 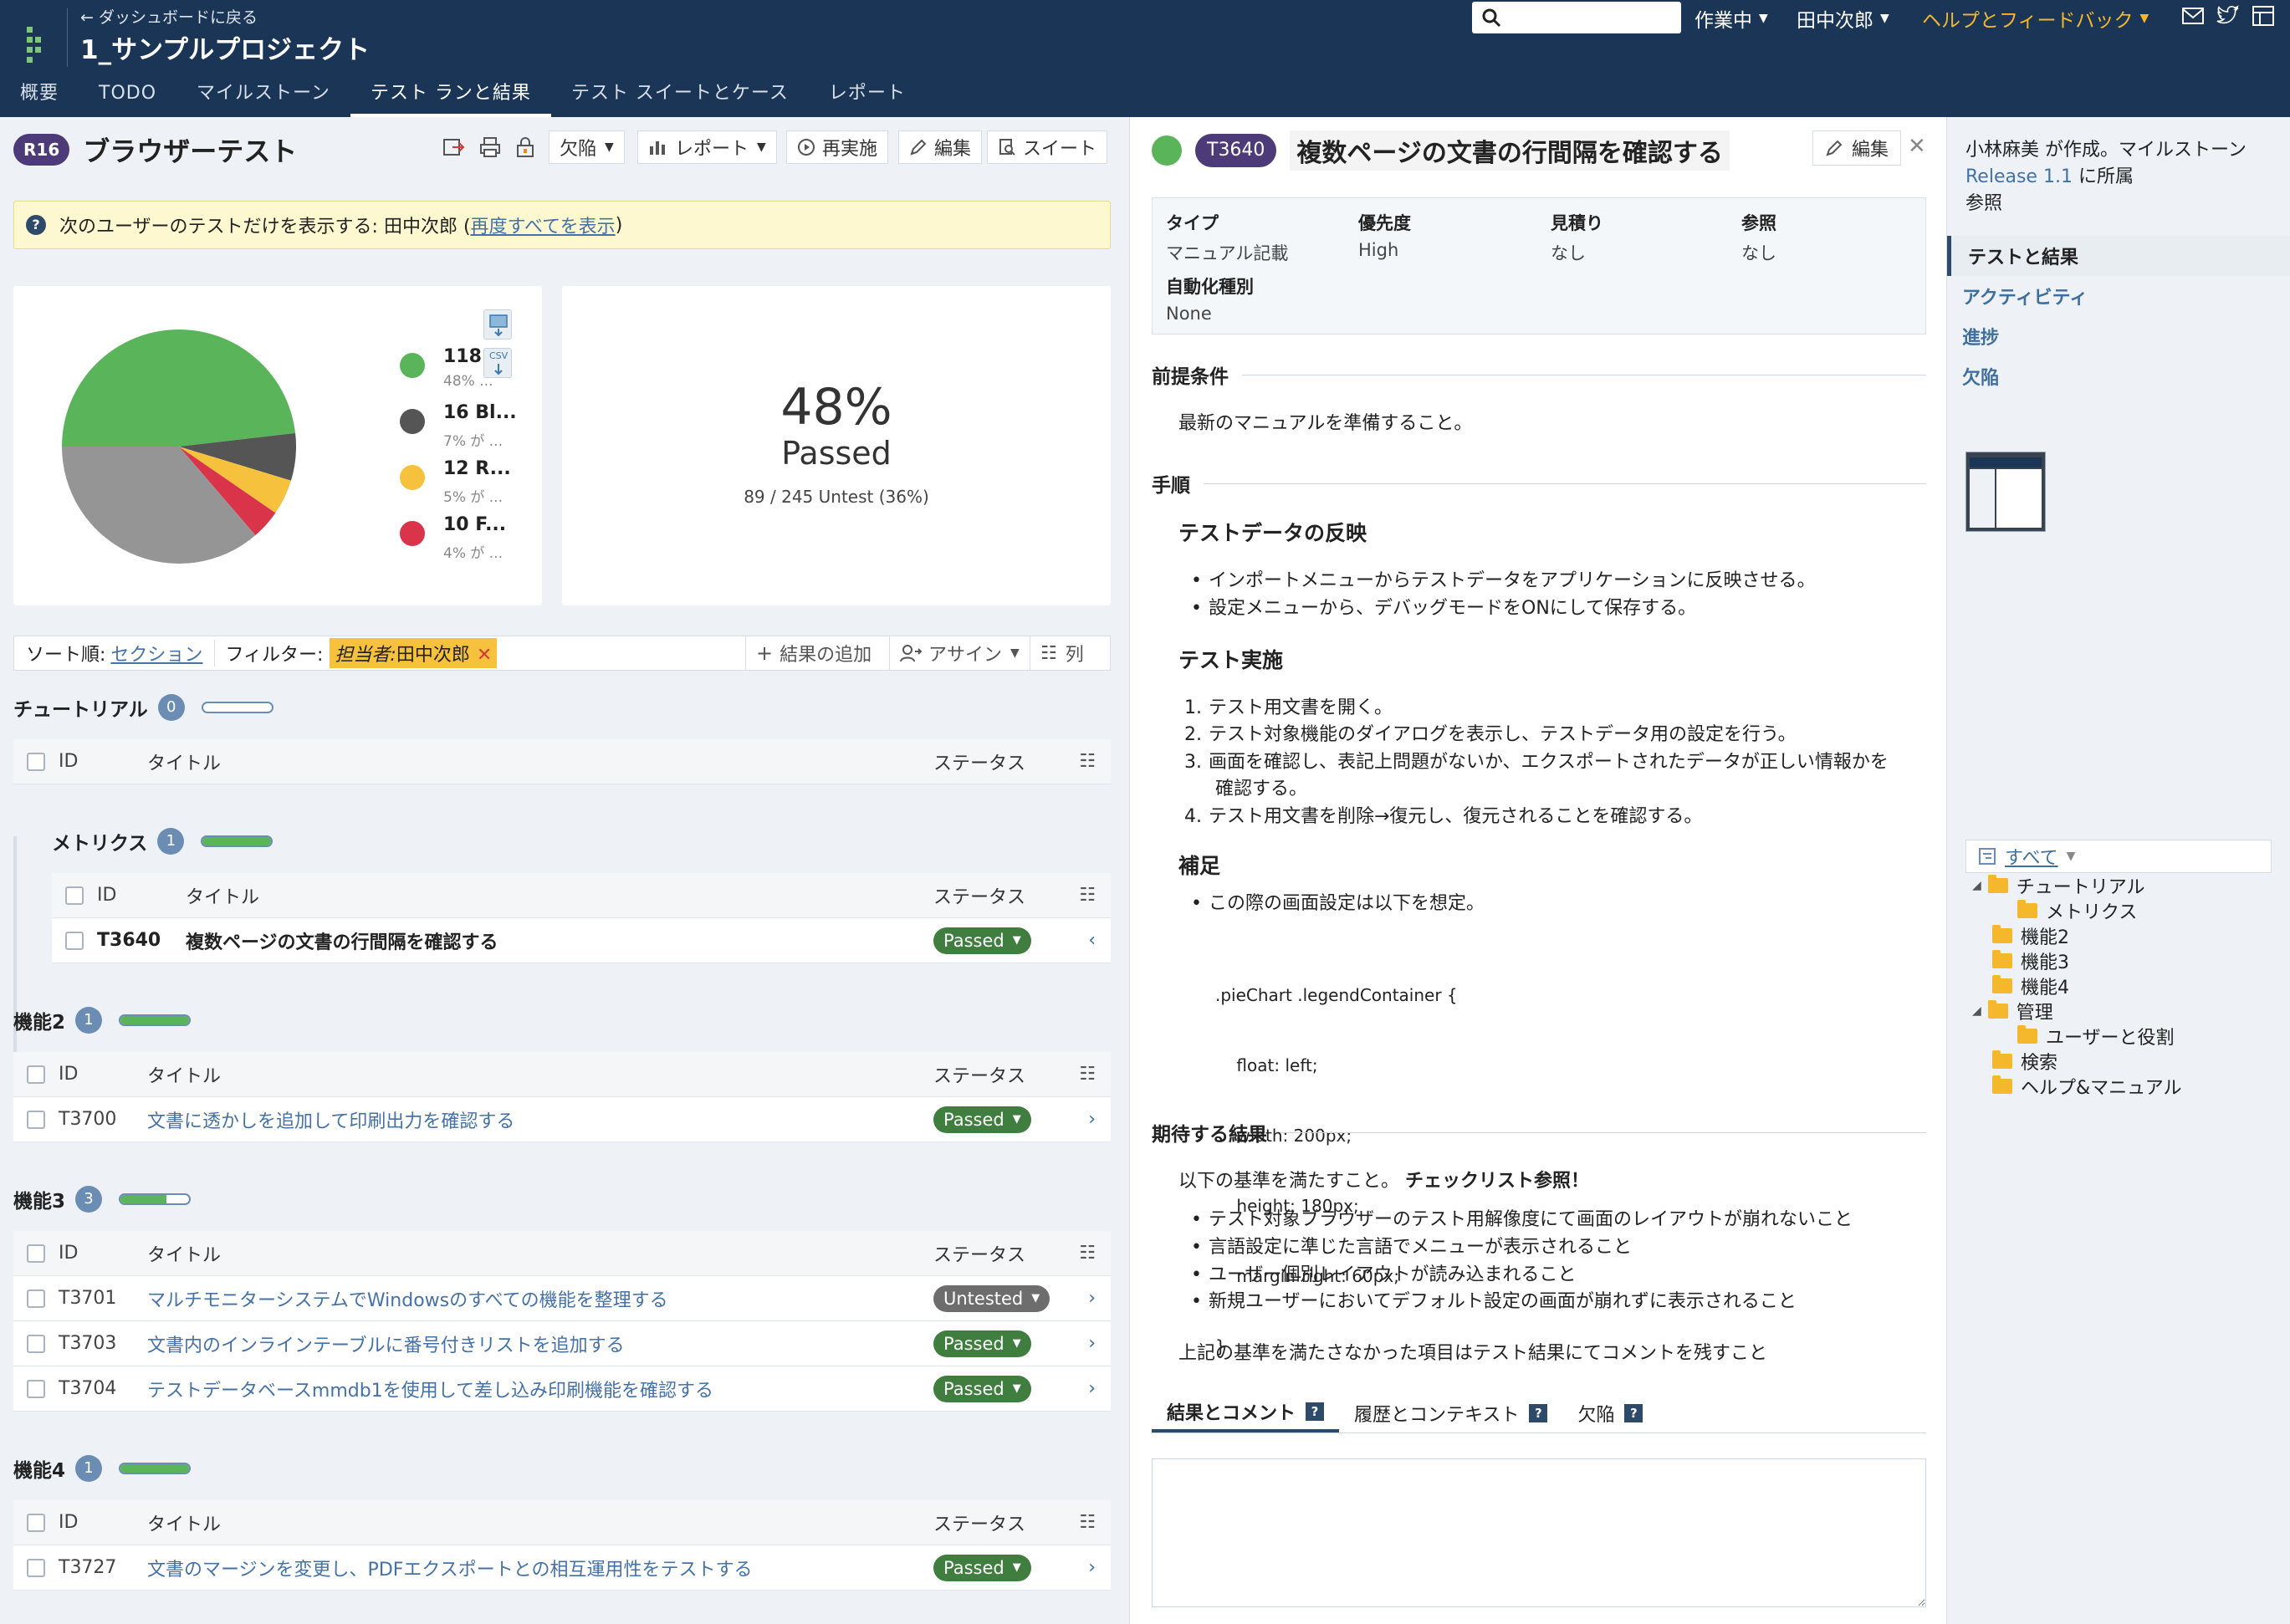 What do you see at coordinates (868, 95) in the screenshot?
I see `tab-reports: レポート` at bounding box center [868, 95].